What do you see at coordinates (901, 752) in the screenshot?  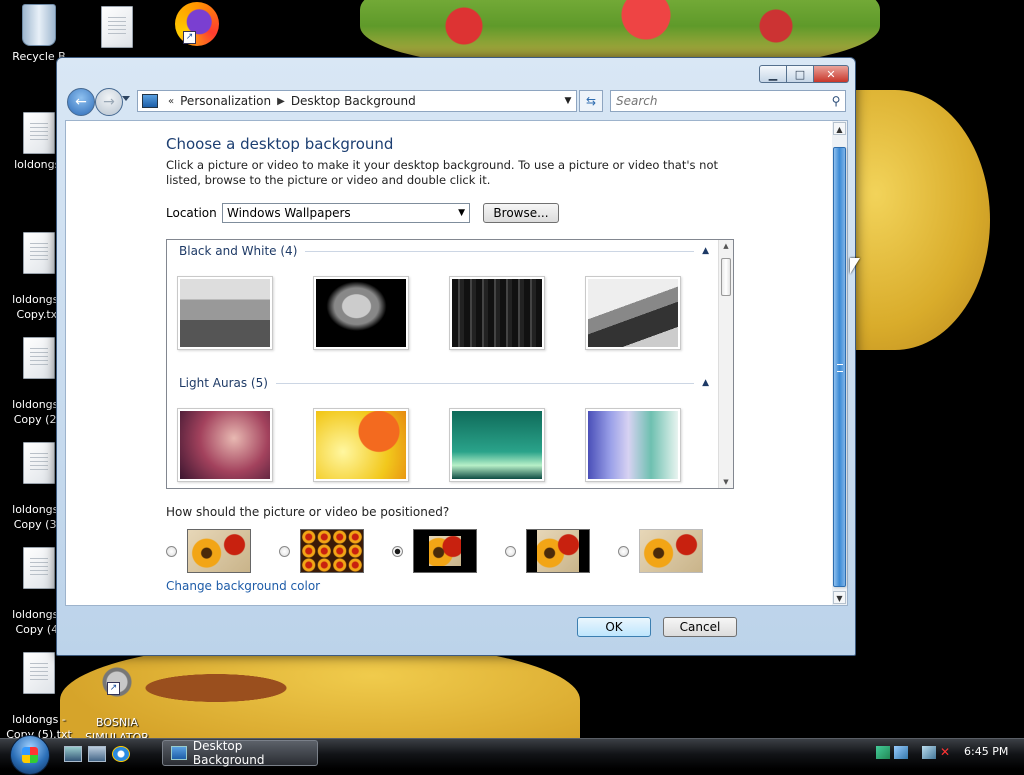 I see `tray-app-icon` at bounding box center [901, 752].